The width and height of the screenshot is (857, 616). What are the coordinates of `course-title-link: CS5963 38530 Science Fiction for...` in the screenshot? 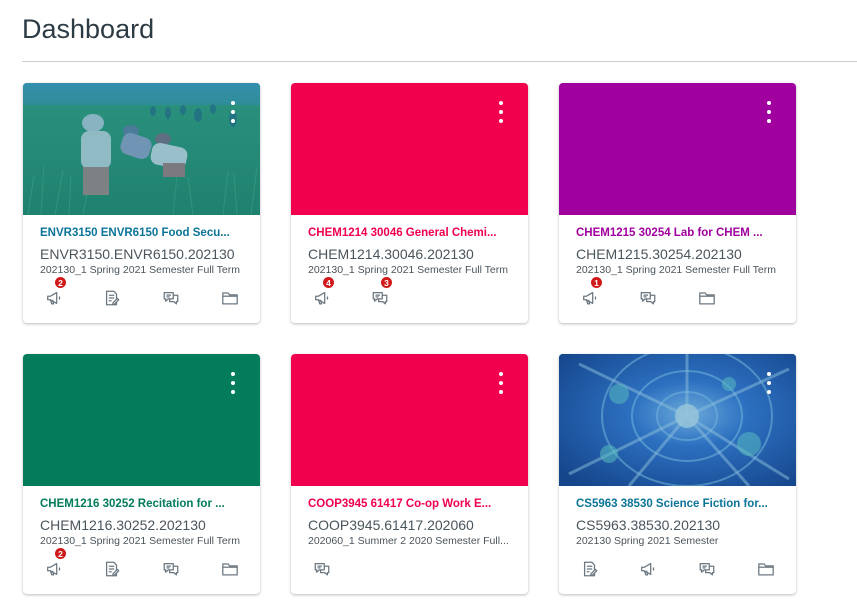 It's located at (678, 504).